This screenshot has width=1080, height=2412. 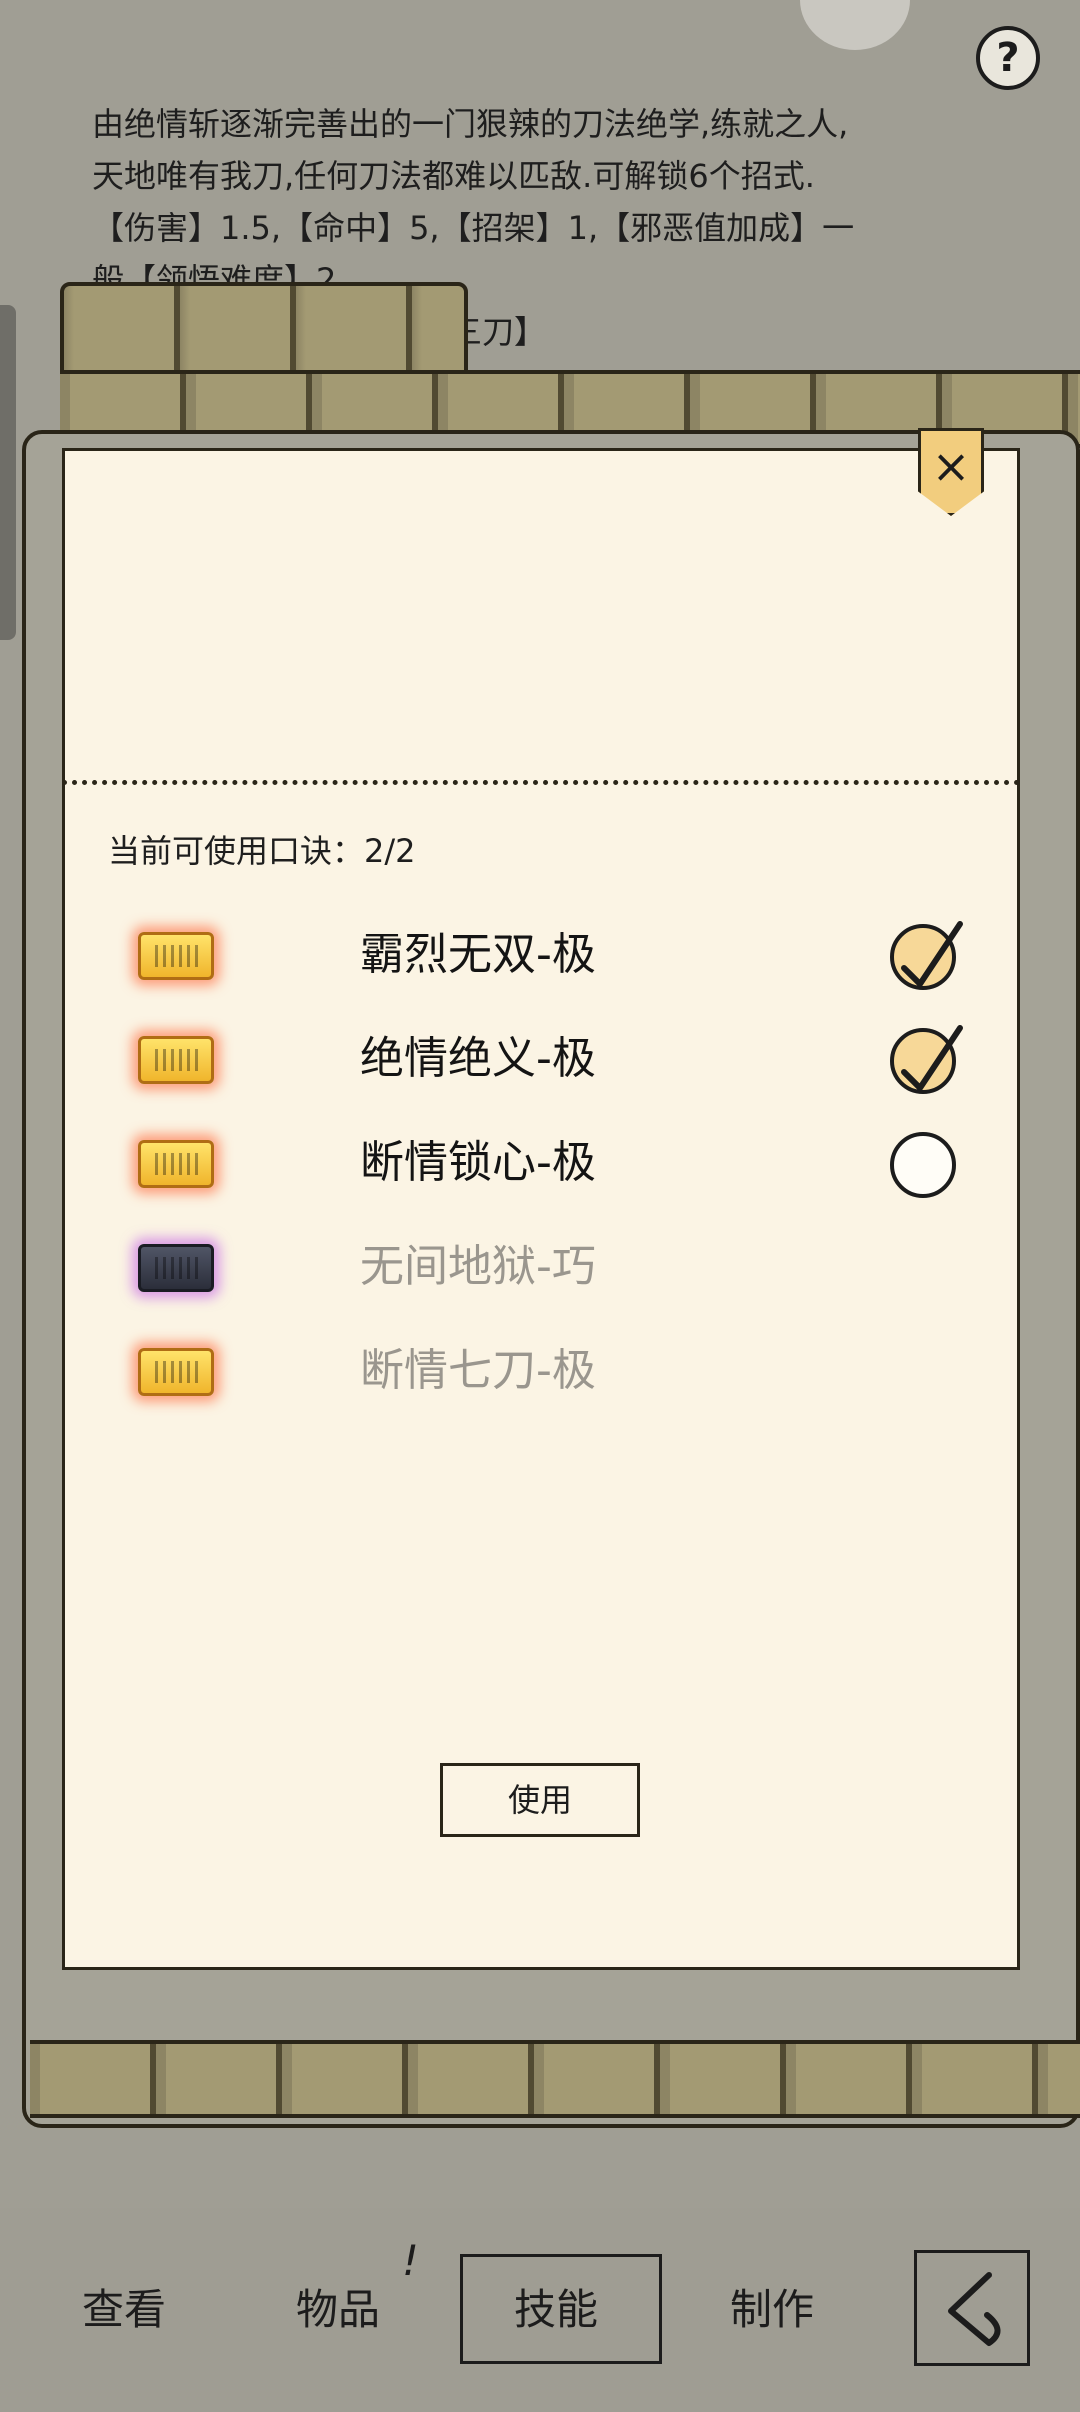 I want to click on tab-skills: 技能, so click(x=556, y=2310).